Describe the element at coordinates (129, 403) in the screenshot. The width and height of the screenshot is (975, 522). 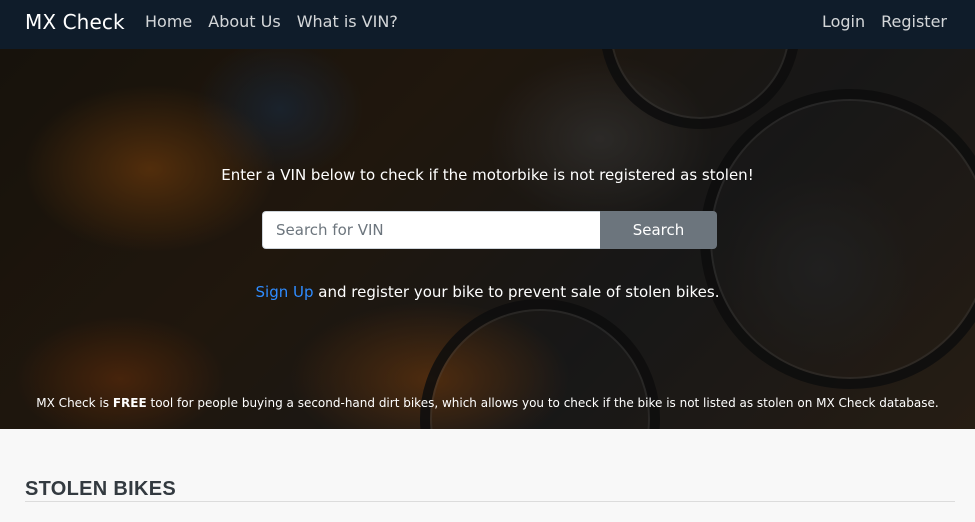
I see `free-notice-bold: FREE` at that location.